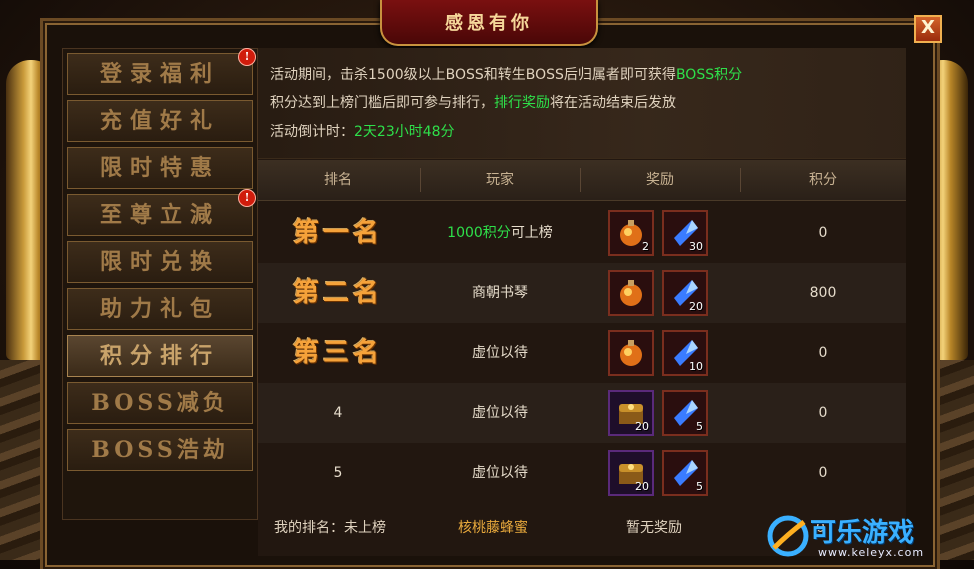 The width and height of the screenshot is (974, 569). Describe the element at coordinates (582, 180) in the screenshot. I see `table-header: 排名 玩家 奖励 积分` at that location.